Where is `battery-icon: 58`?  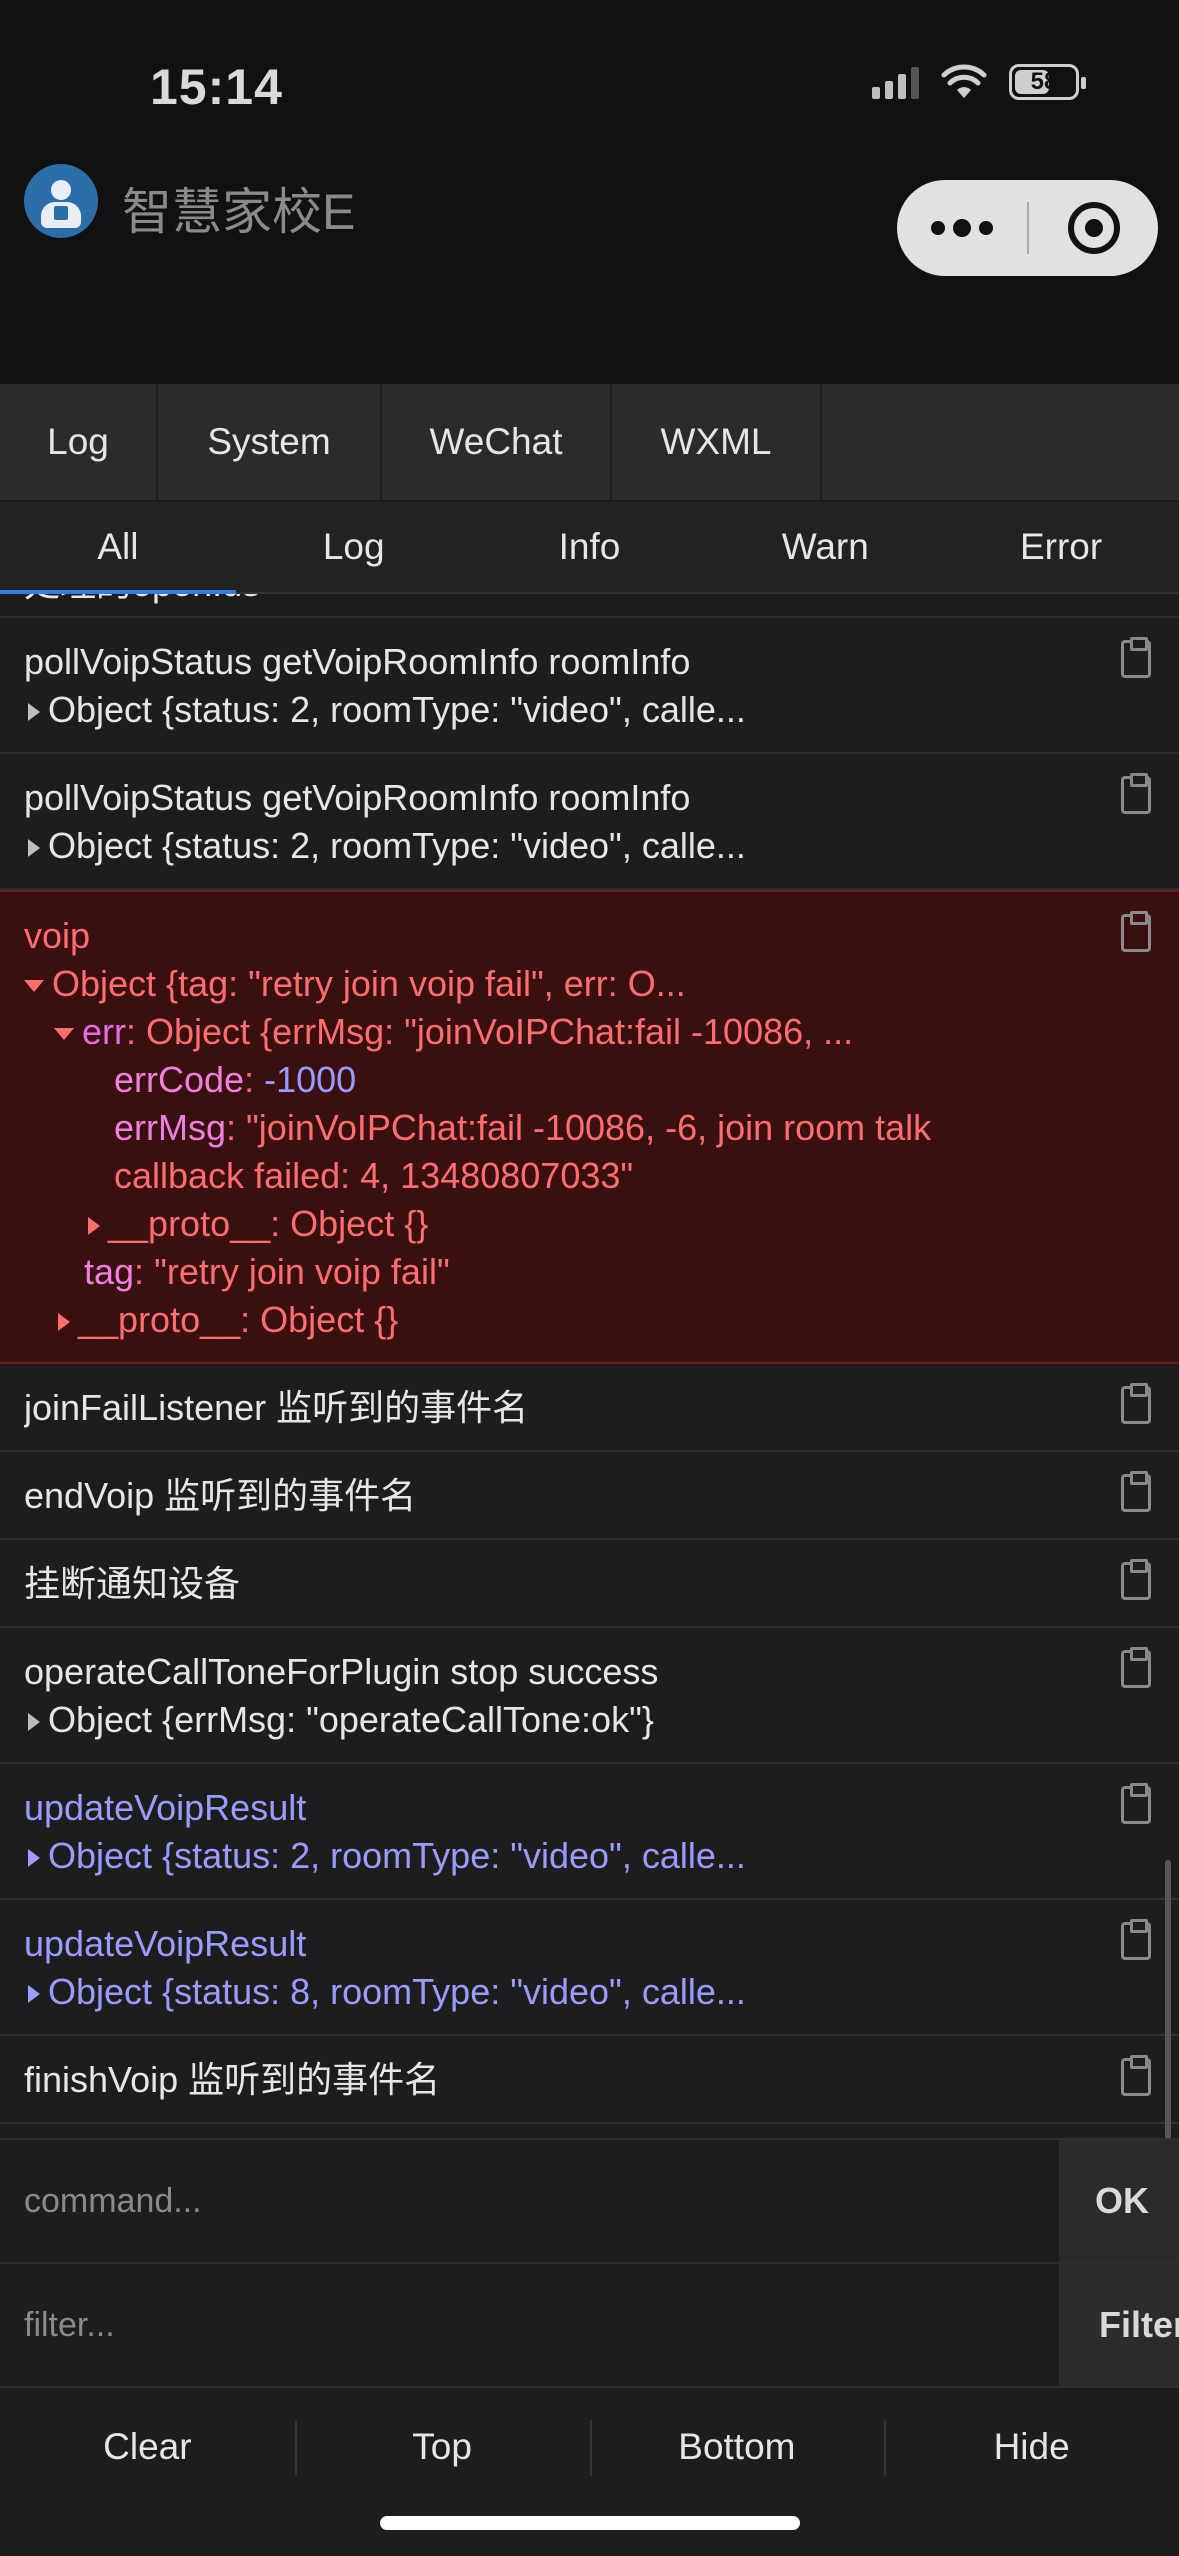 battery-icon: 58 is located at coordinates (1047, 82).